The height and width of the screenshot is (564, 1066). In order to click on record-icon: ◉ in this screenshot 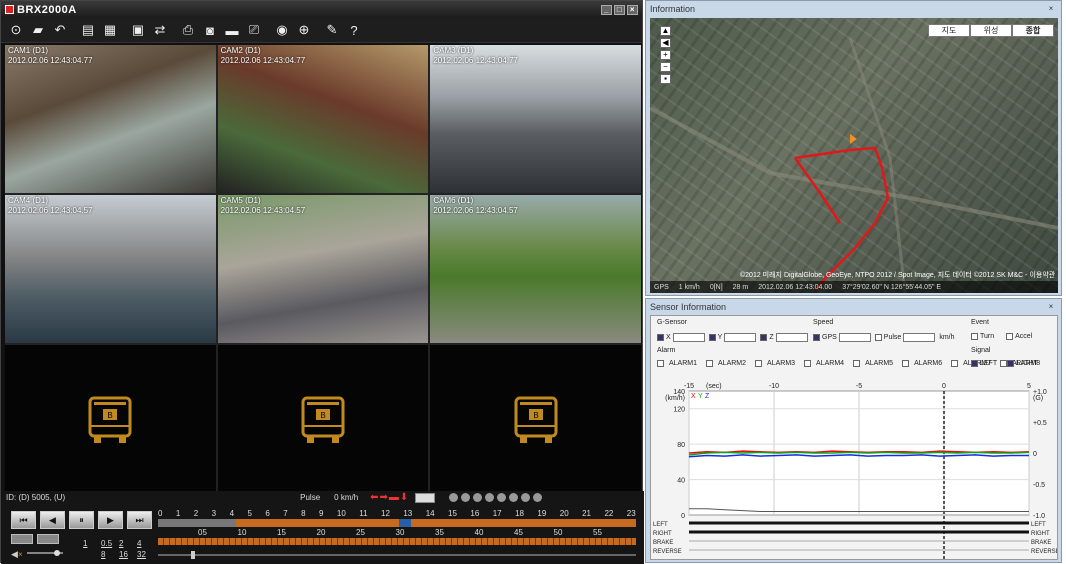, I will do `click(282, 30)`.